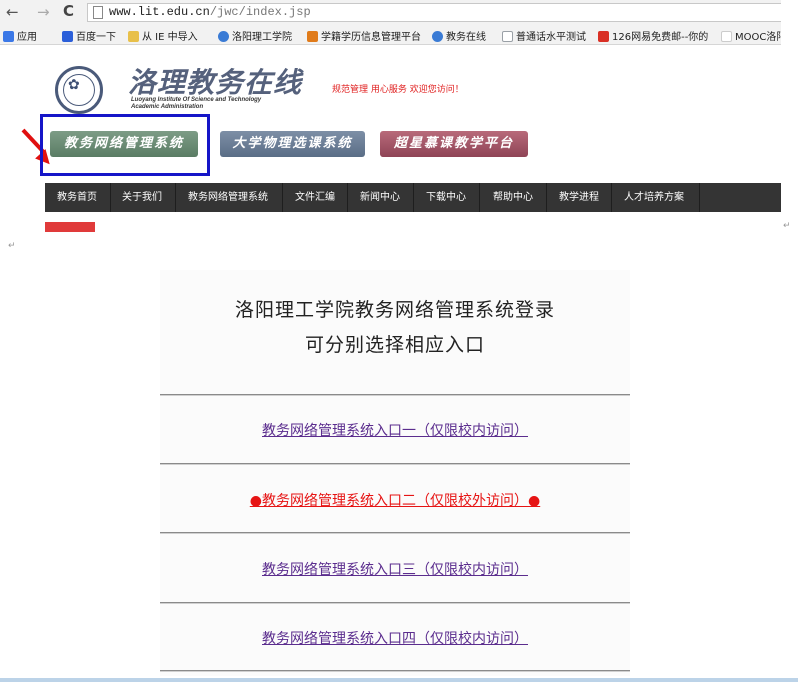 This screenshot has width=798, height=682. Describe the element at coordinates (312, 36) in the screenshot. I see `chsi-icon` at that location.